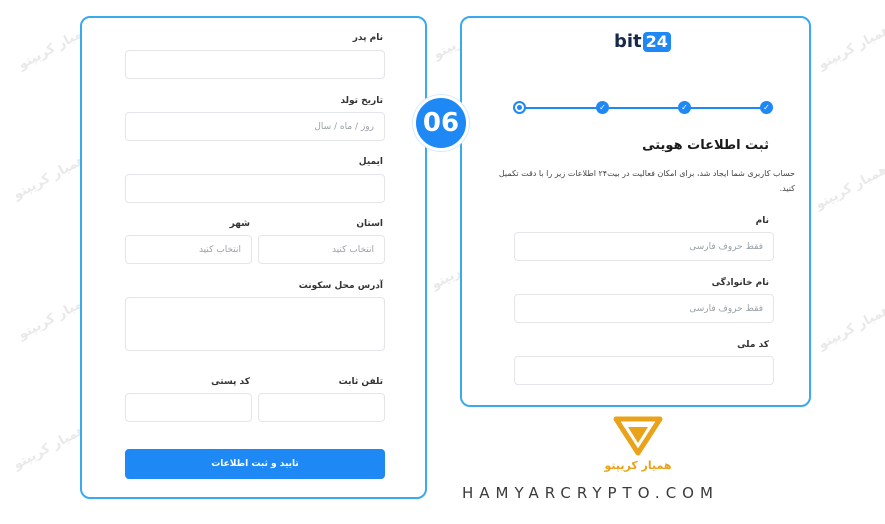  Describe the element at coordinates (321, 249) in the screenshot. I see `province-select` at that location.